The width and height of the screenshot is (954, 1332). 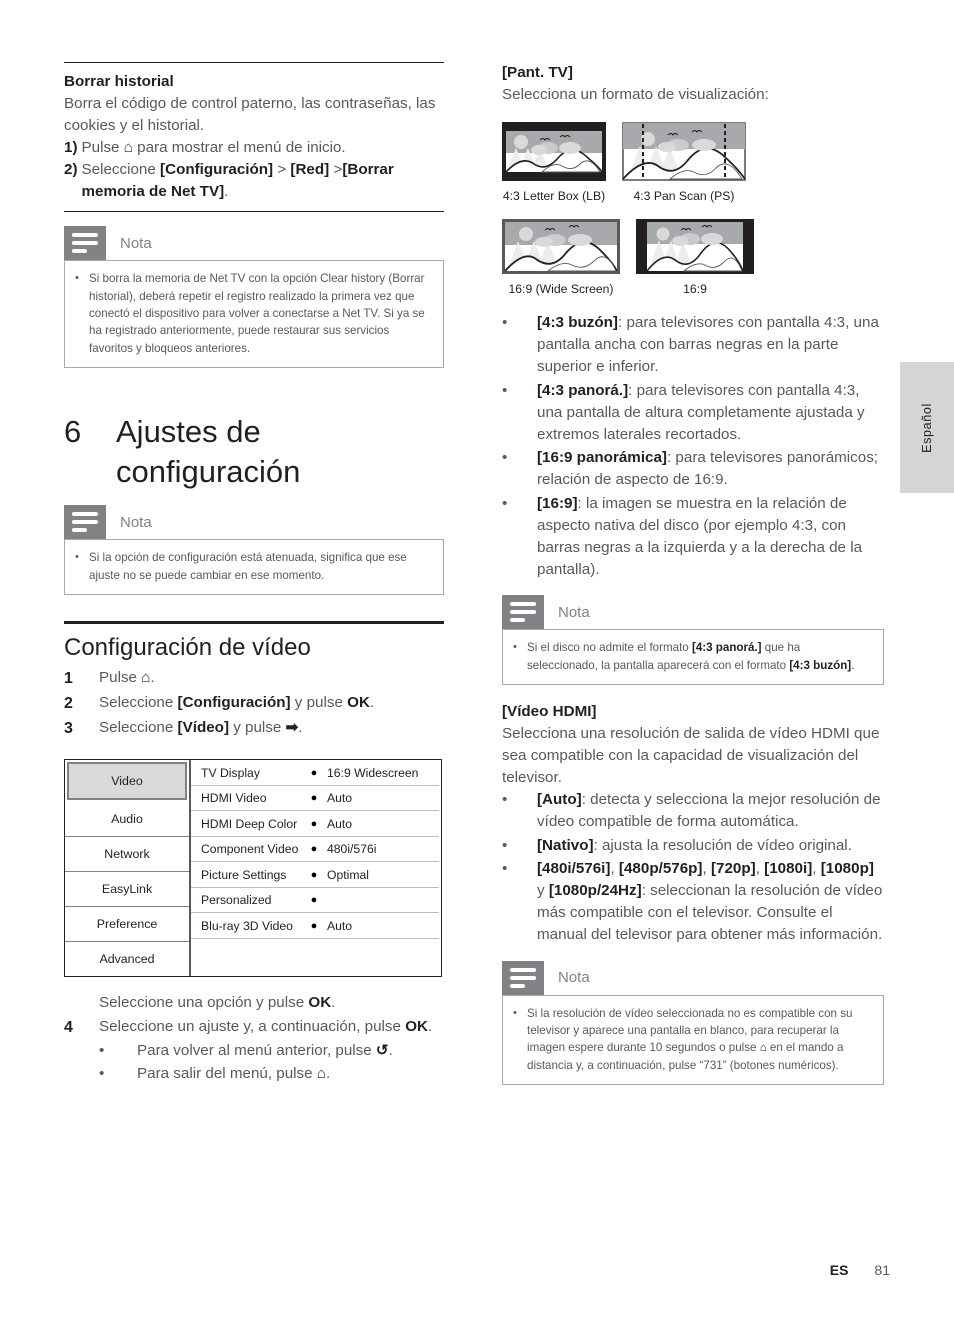 I want to click on option-1080p: [1080p], so click(x=847, y=868).